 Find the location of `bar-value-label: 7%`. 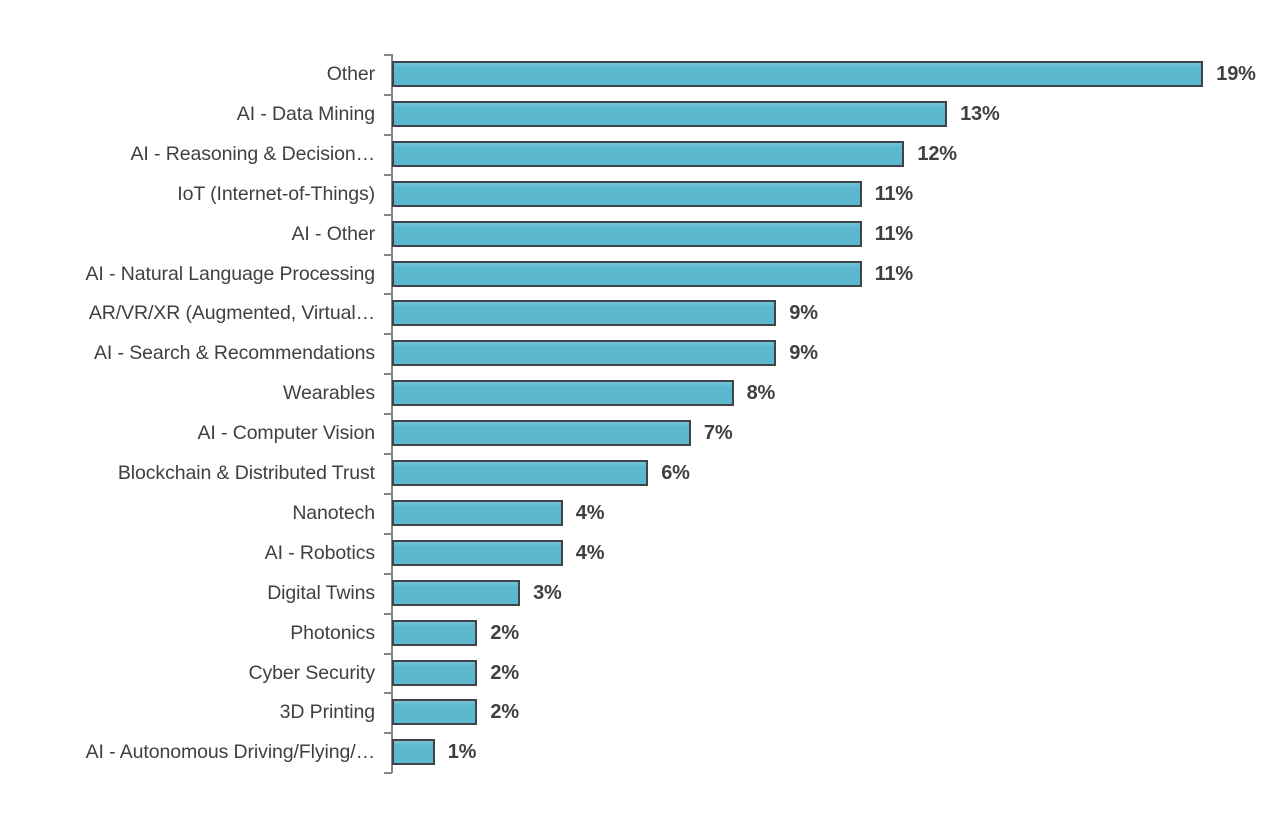

bar-value-label: 7% is located at coordinates (718, 433).